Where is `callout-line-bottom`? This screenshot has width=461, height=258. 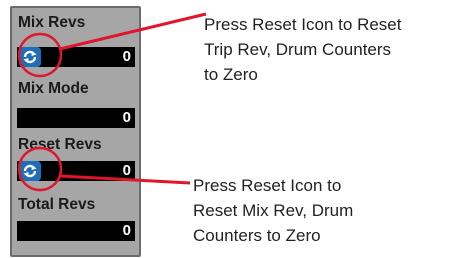
callout-line-bottom is located at coordinates (125, 179).